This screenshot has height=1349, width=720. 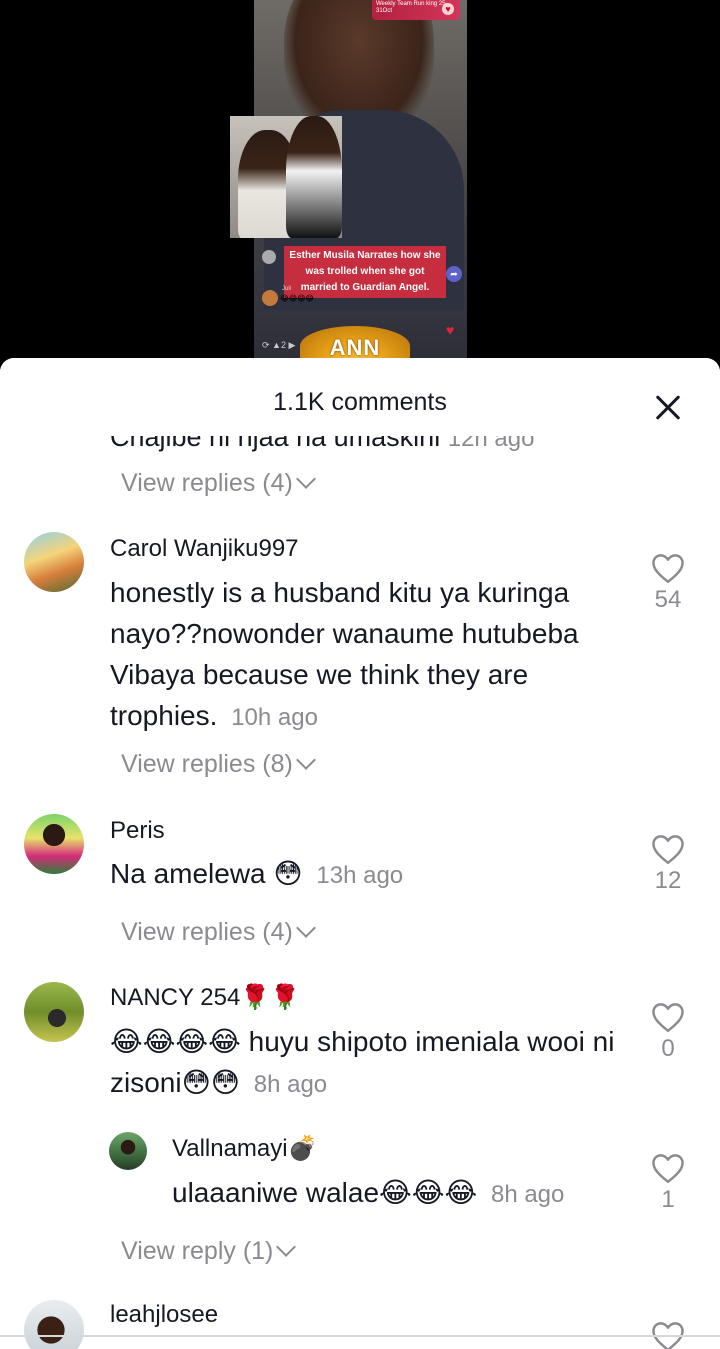 I want to click on reply-text: ulaaaniwe walae😂😂😂 8h ago, so click(x=368, y=1192).